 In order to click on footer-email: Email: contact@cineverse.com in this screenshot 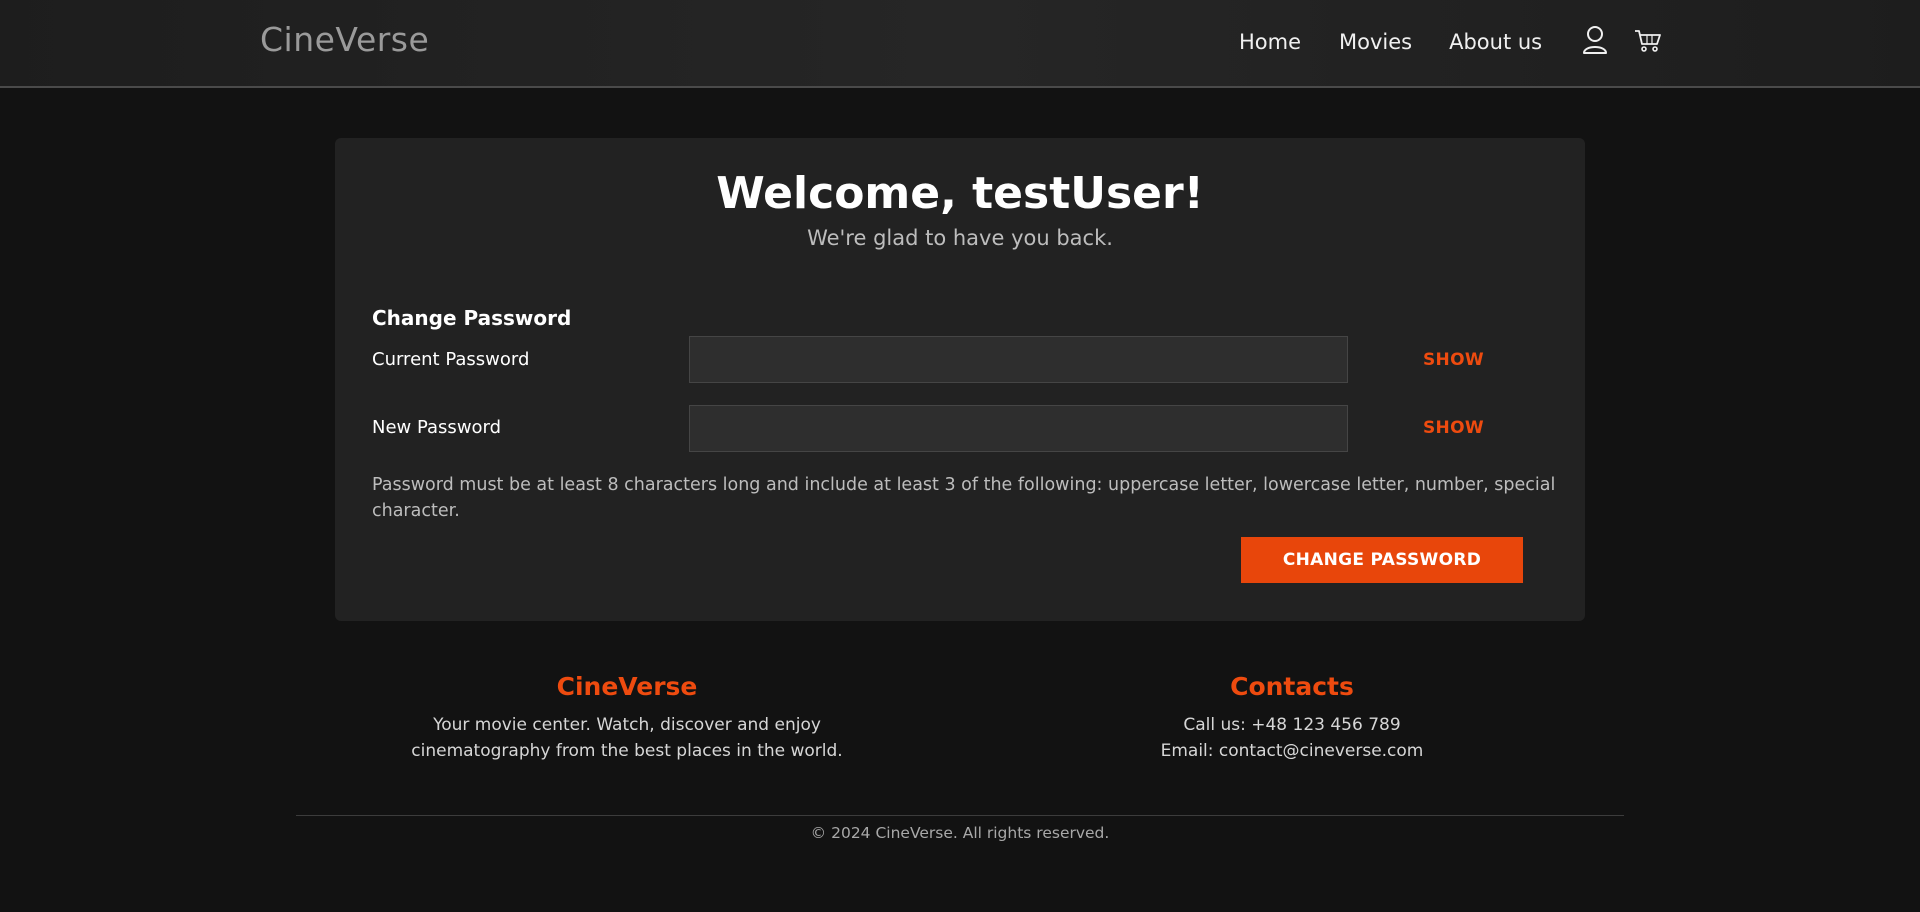, I will do `click(1292, 751)`.